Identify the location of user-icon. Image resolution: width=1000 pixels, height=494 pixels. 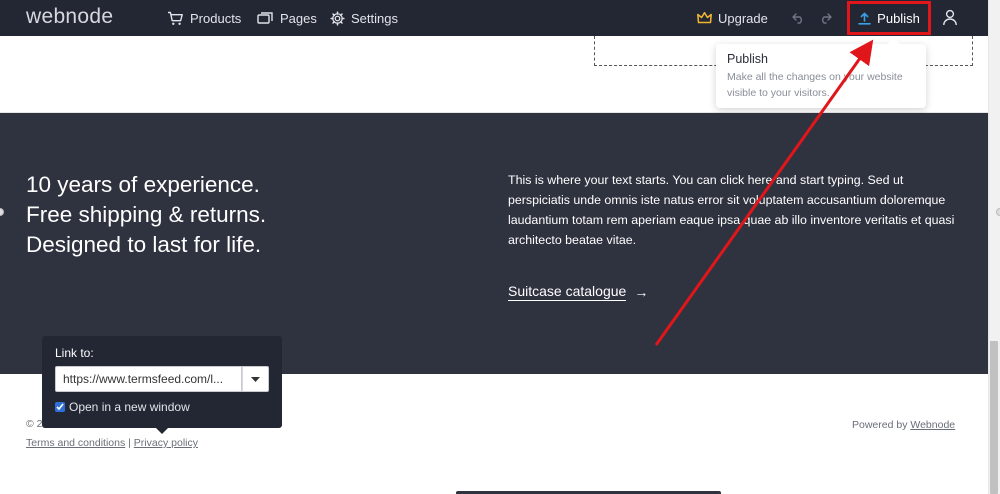
(950, 17).